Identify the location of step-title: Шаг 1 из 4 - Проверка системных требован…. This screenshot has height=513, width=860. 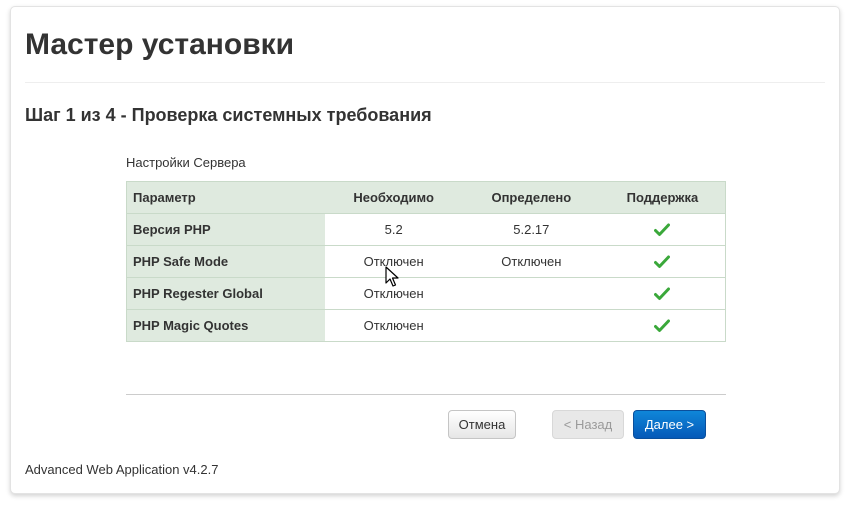
(228, 115).